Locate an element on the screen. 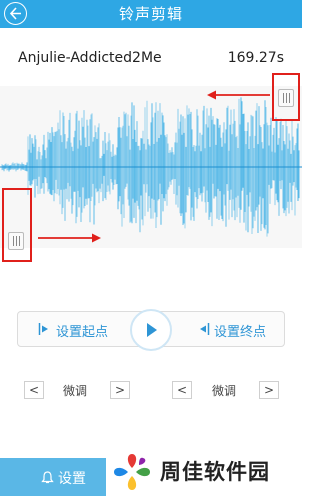 Image resolution: width=320 pixels, height=496 pixels. set-start-button: 设置起点 is located at coordinates (82, 330).